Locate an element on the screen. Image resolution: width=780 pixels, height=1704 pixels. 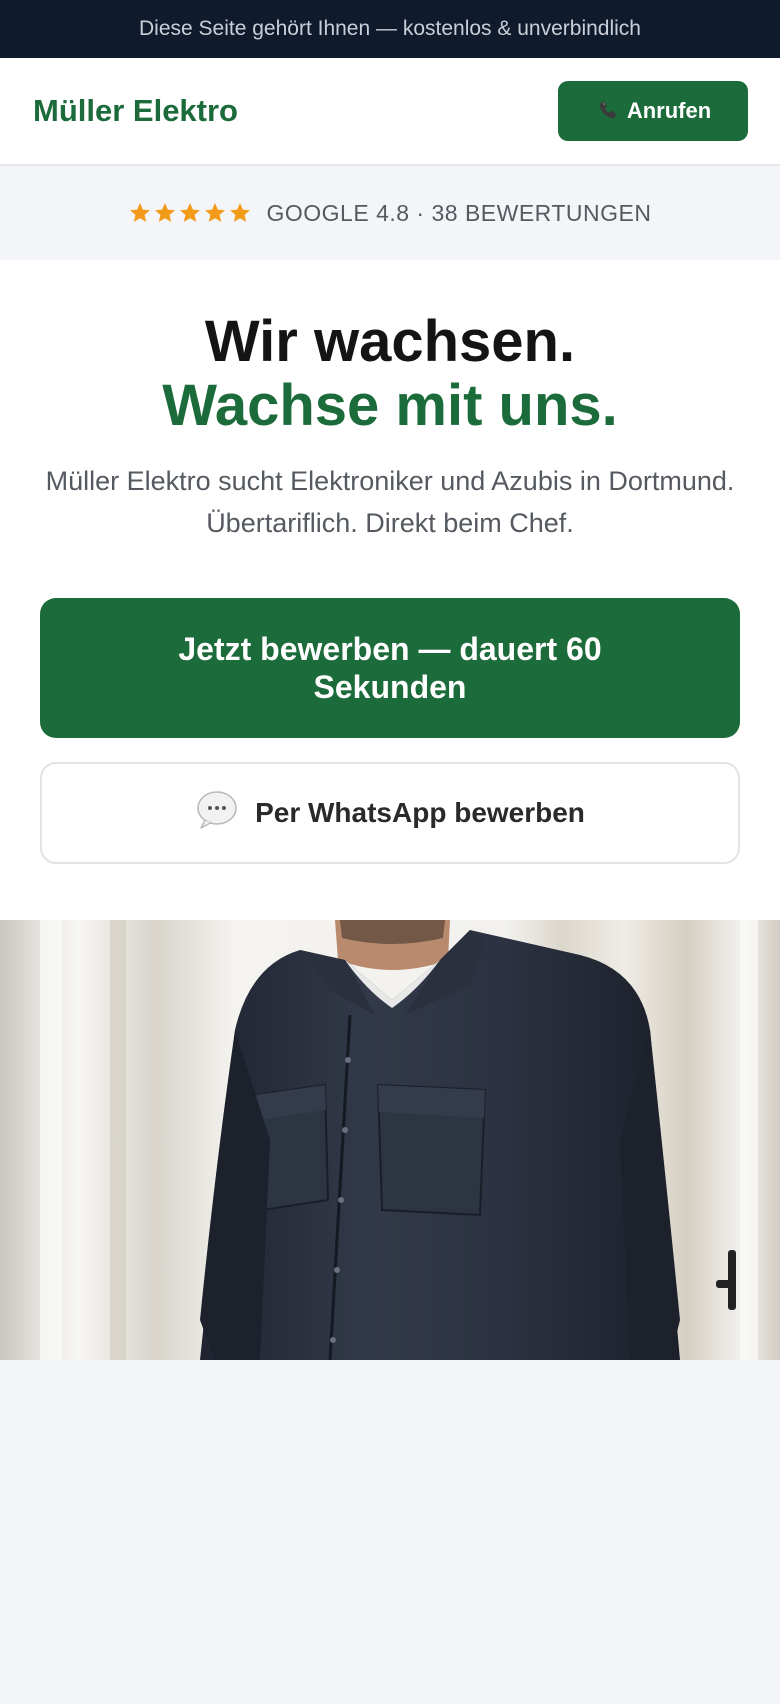
apply-button: Jetzt bewerben — dauert 60 Sekunden is located at coordinates (390, 668).